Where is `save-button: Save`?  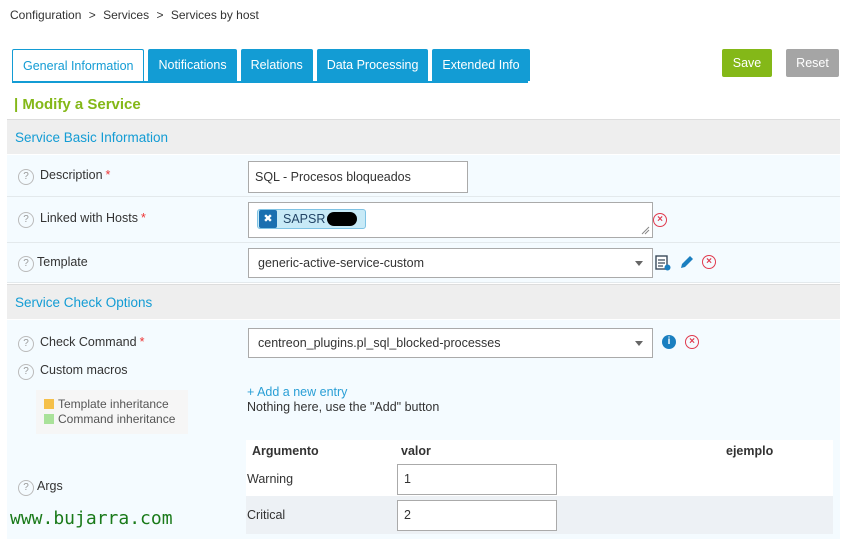 save-button: Save is located at coordinates (747, 63).